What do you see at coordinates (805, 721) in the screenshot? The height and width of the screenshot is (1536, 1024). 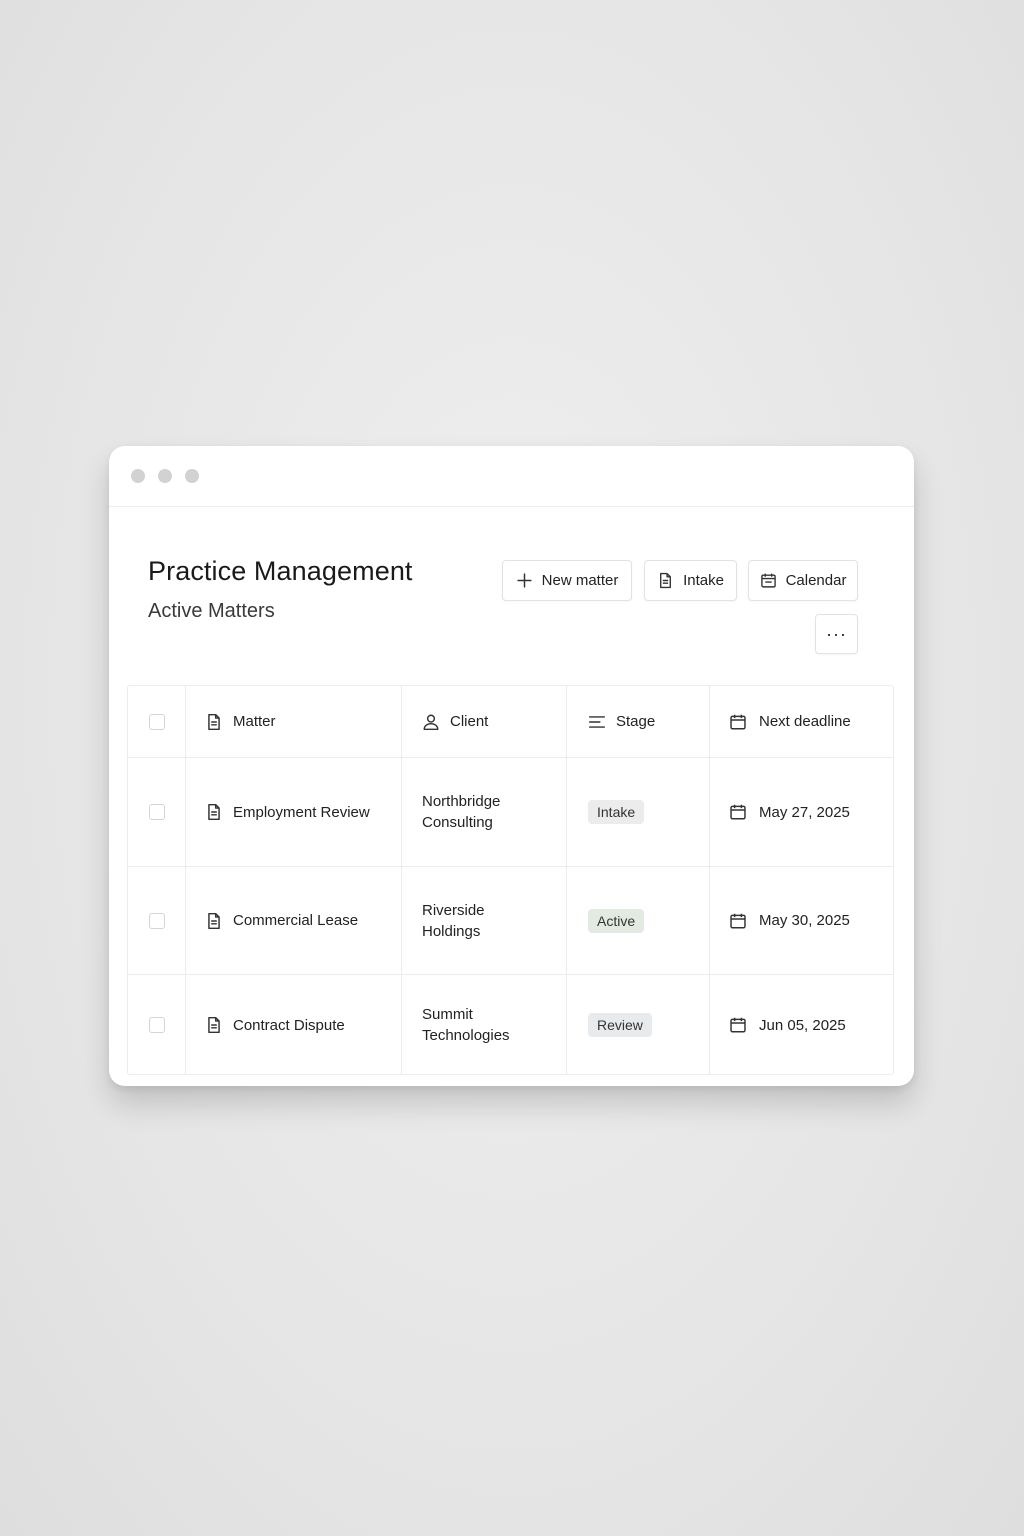 I see `header-deadline-label: Next deadline` at bounding box center [805, 721].